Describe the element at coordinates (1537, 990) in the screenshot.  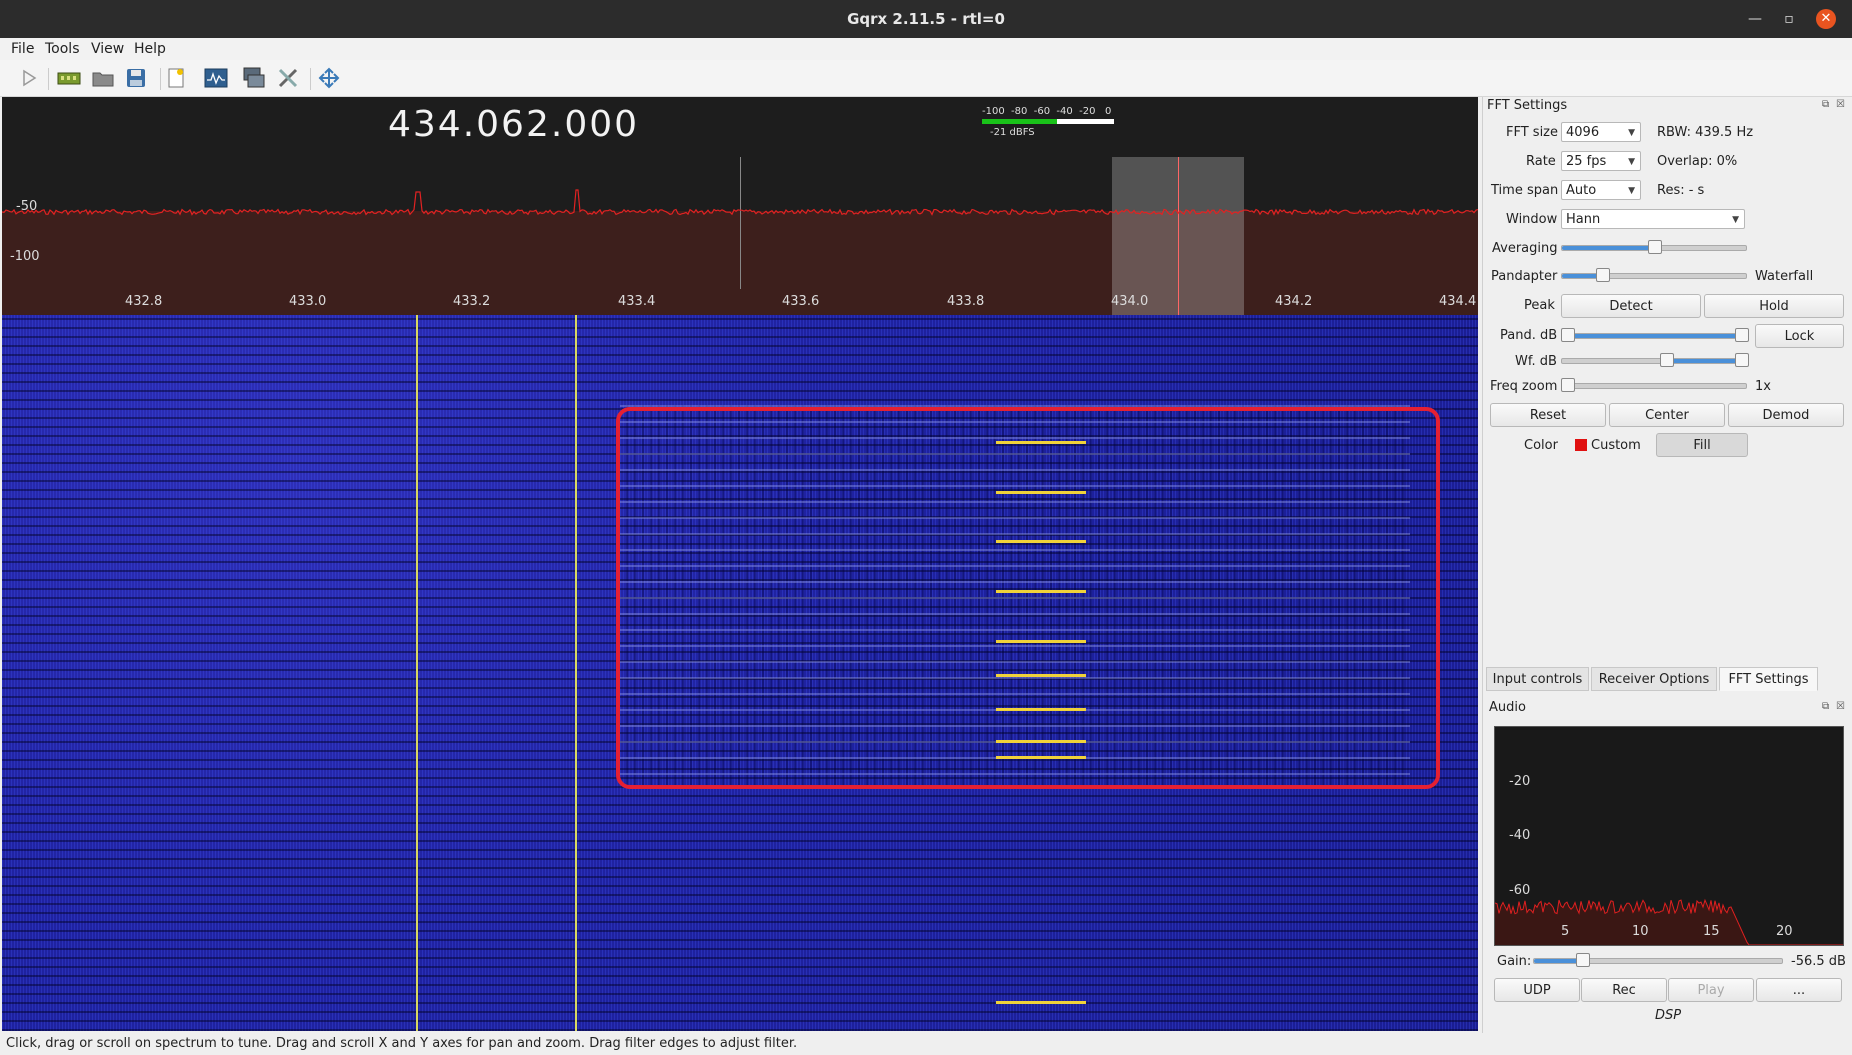
I see `udp-button: UDP` at that location.